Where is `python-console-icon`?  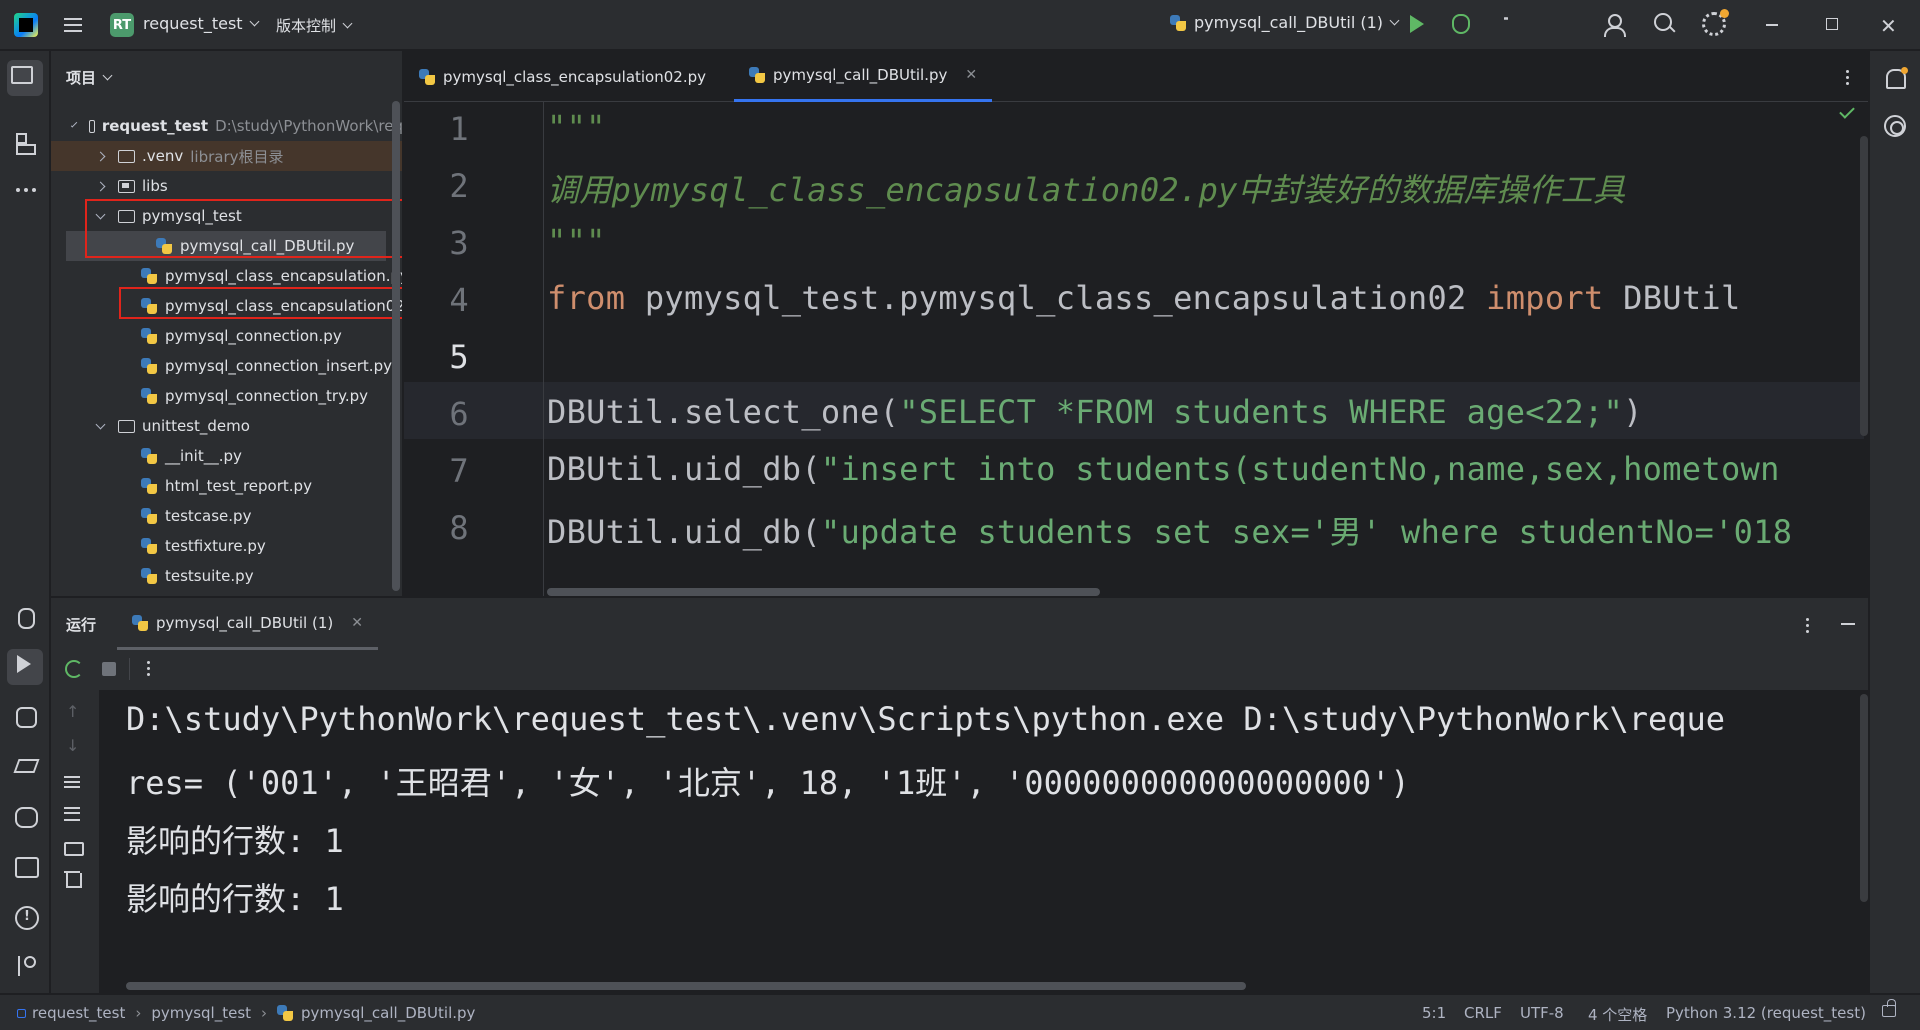
python-console-icon is located at coordinates (25, 716).